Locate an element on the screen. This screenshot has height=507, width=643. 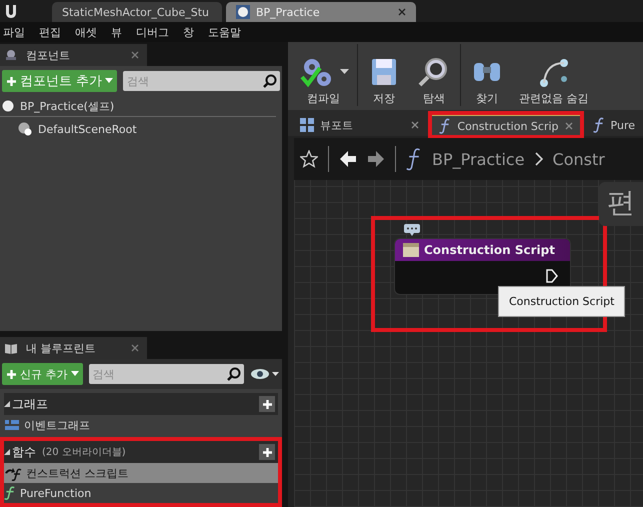
panel-tab: 컴포넌트 is located at coordinates (73, 55).